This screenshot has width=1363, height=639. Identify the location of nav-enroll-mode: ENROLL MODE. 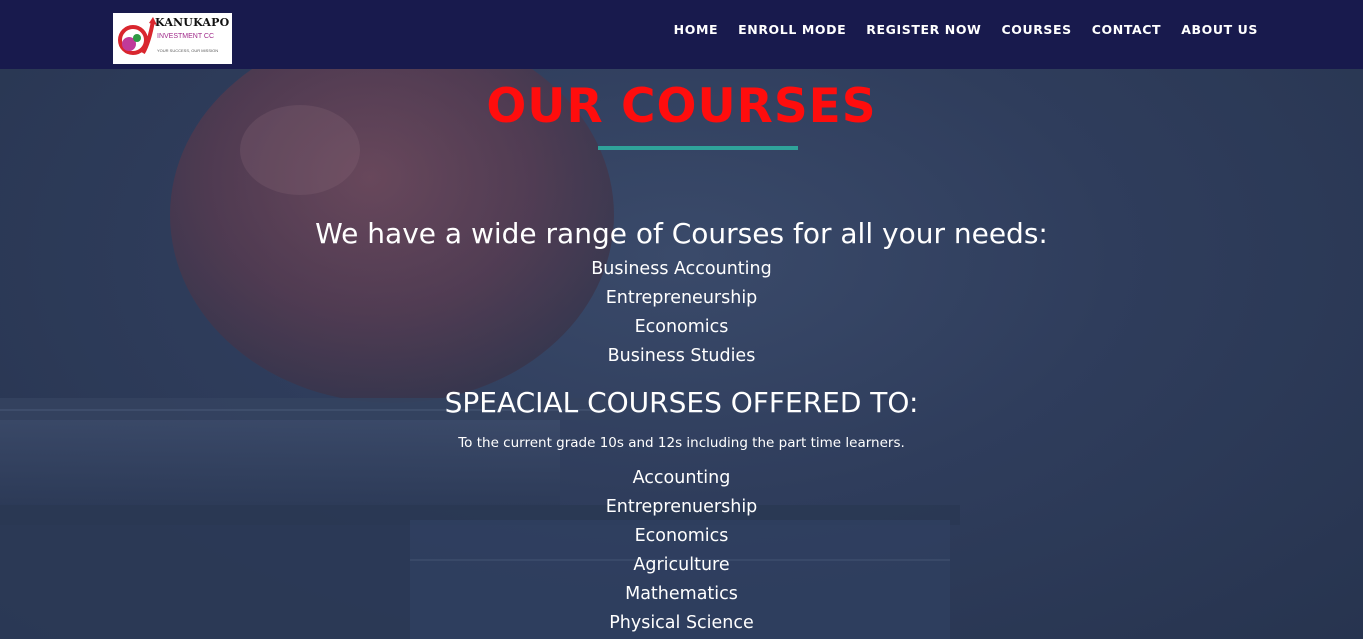
(792, 30).